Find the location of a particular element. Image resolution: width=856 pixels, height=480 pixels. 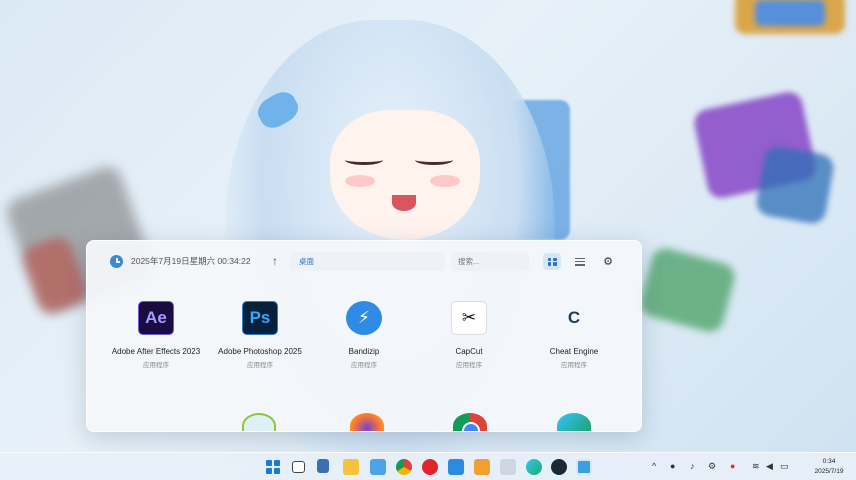

app-name: Adobe Photoshop 2025 is located at coordinates (260, 351).